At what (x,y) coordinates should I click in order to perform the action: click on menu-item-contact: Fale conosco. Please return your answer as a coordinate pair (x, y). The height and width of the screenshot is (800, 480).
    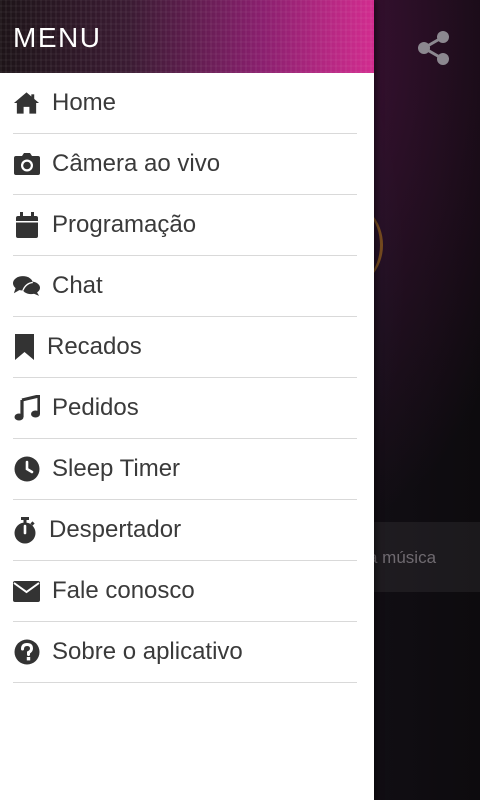
    Looking at the image, I should click on (185, 591).